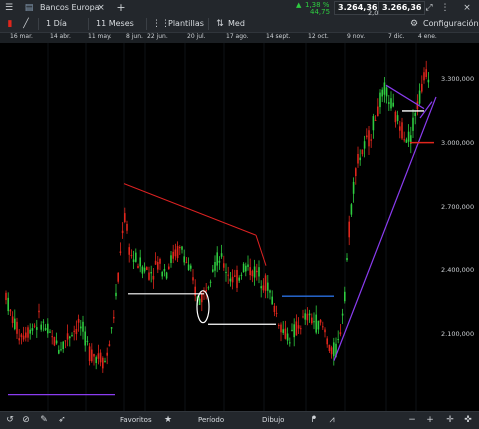 The height and width of the screenshot is (429, 479). What do you see at coordinates (426, 110) in the screenshot?
I see `flag-line` at bounding box center [426, 110].